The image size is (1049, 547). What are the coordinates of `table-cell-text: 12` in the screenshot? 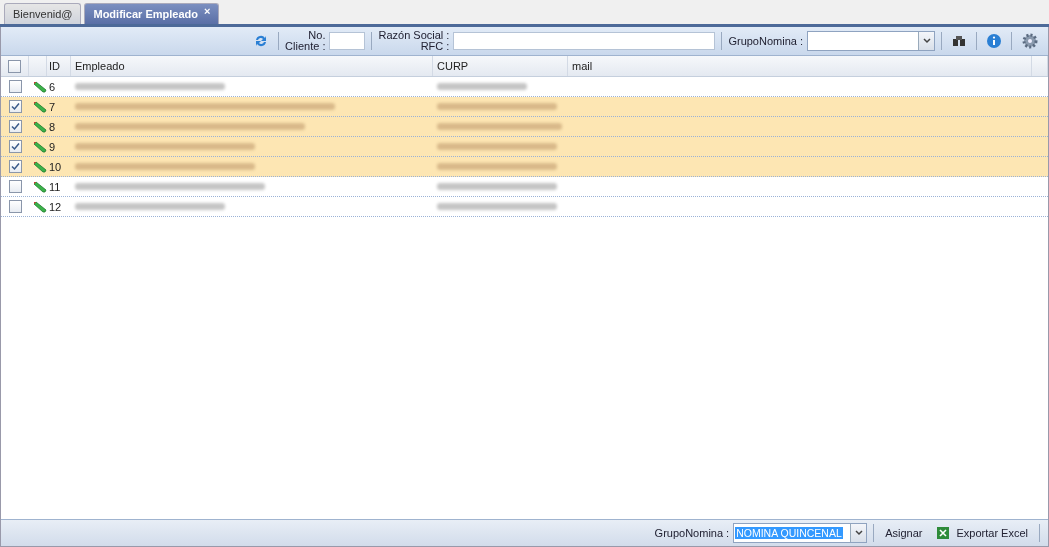 It's located at (55, 207).